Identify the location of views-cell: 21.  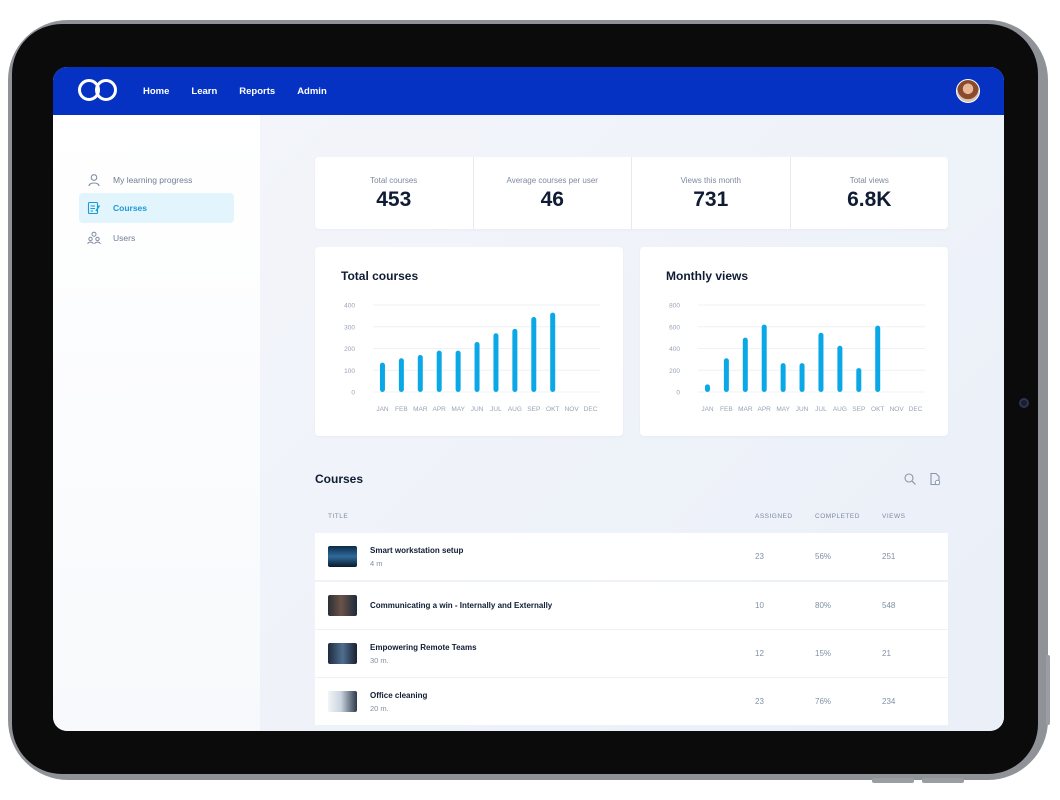
(886, 653).